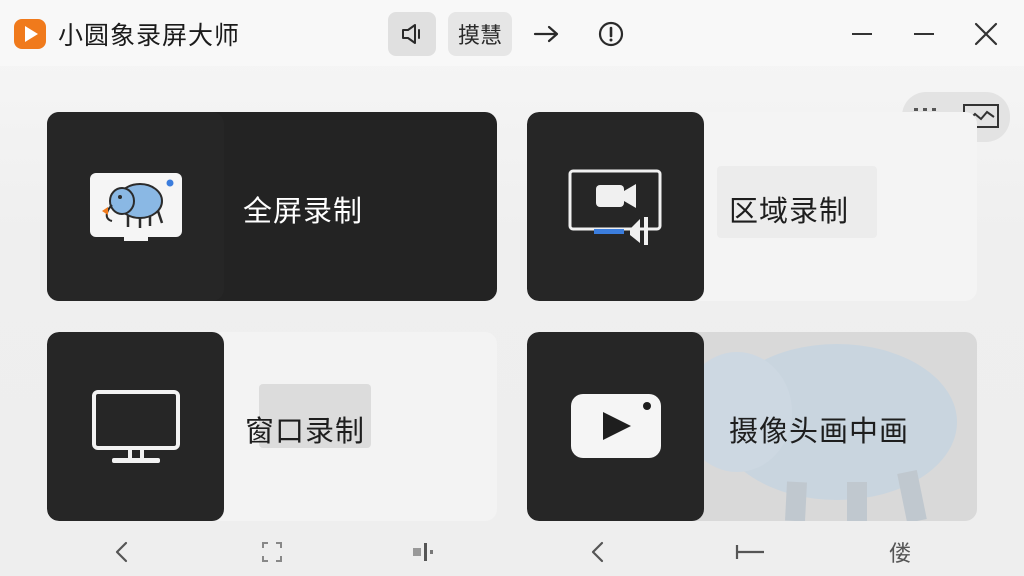  I want to click on window-record-card: 窗口录制, so click(272, 426).